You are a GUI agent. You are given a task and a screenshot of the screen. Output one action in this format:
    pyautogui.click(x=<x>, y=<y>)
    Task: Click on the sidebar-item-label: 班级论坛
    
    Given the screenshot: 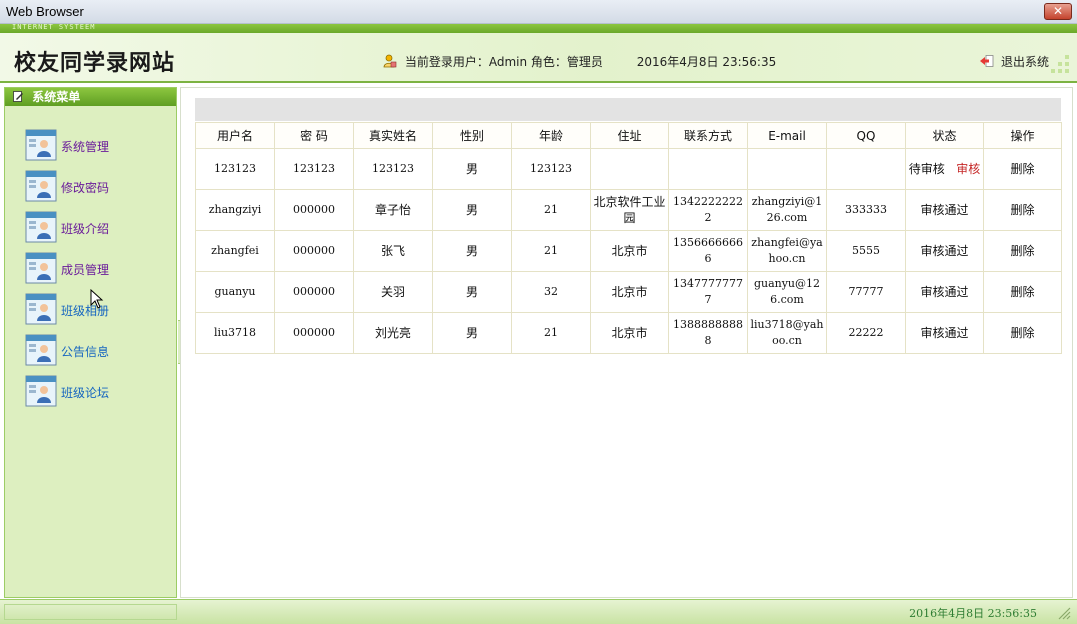 What is the action you would take?
    pyautogui.click(x=85, y=393)
    